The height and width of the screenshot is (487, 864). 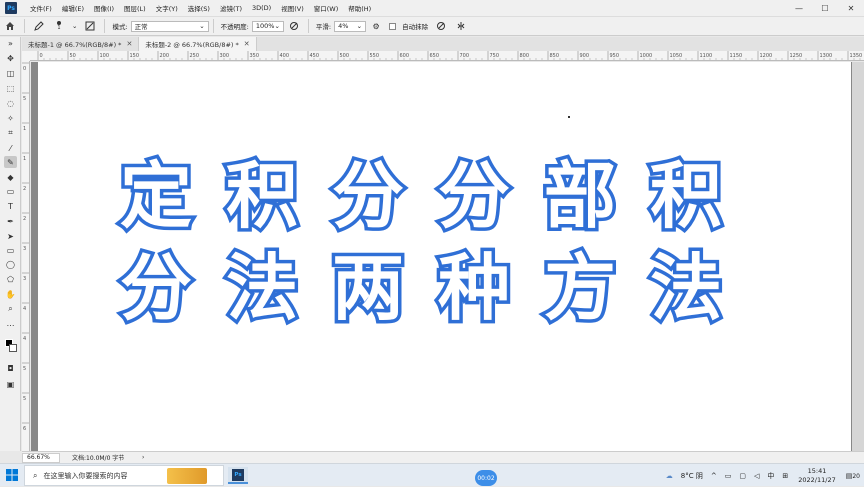 What do you see at coordinates (706, 56) in the screenshot?
I see `ruler-tick-label: 1100` at bounding box center [706, 56].